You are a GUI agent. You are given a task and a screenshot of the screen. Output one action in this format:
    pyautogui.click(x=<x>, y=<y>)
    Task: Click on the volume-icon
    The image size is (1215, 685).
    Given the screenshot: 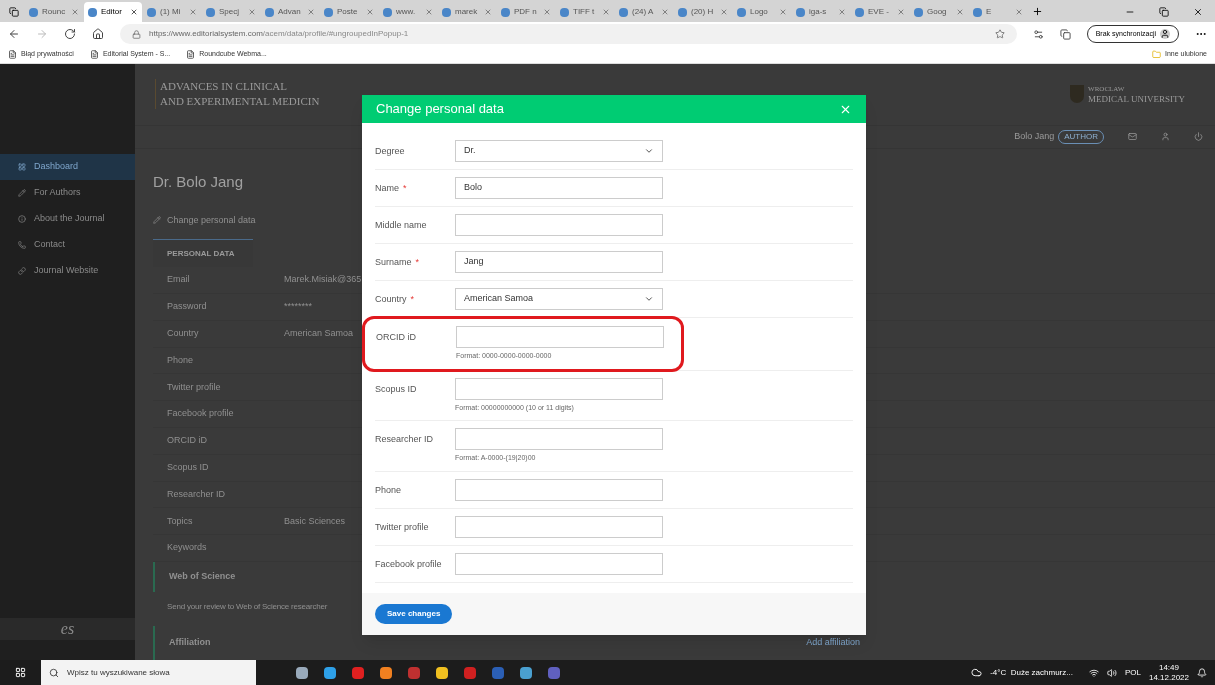 What is the action you would take?
    pyautogui.click(x=1111, y=672)
    